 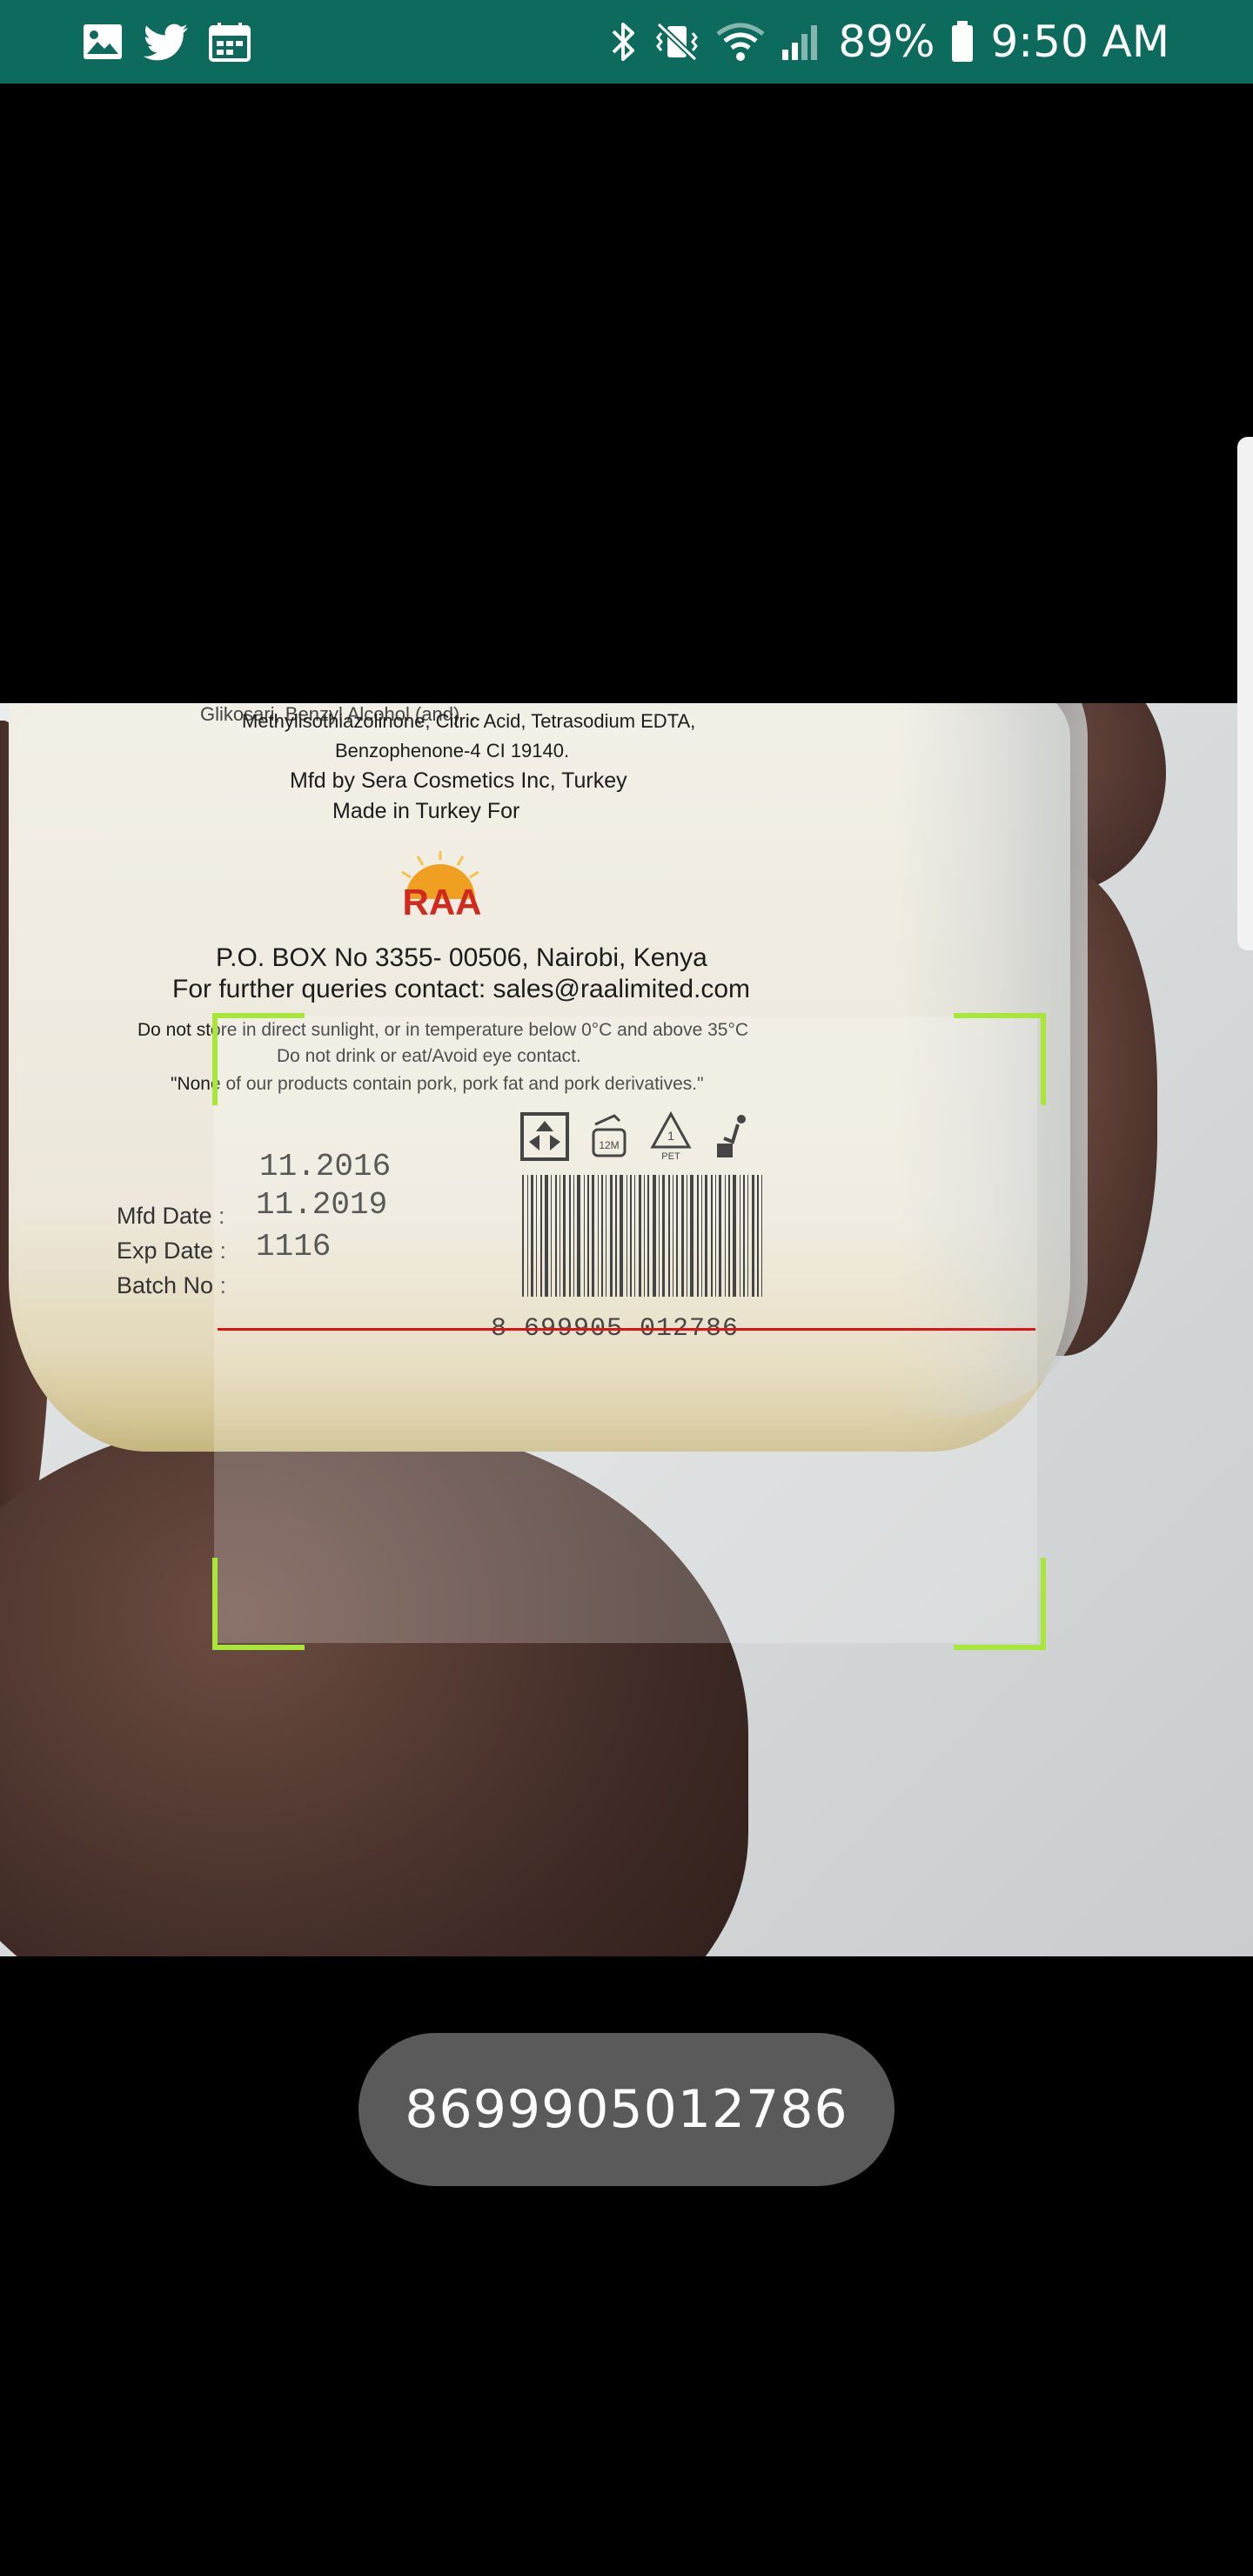 What do you see at coordinates (453, 750) in the screenshot?
I see `label-line: Benzophenone-4 CI 19140.` at bounding box center [453, 750].